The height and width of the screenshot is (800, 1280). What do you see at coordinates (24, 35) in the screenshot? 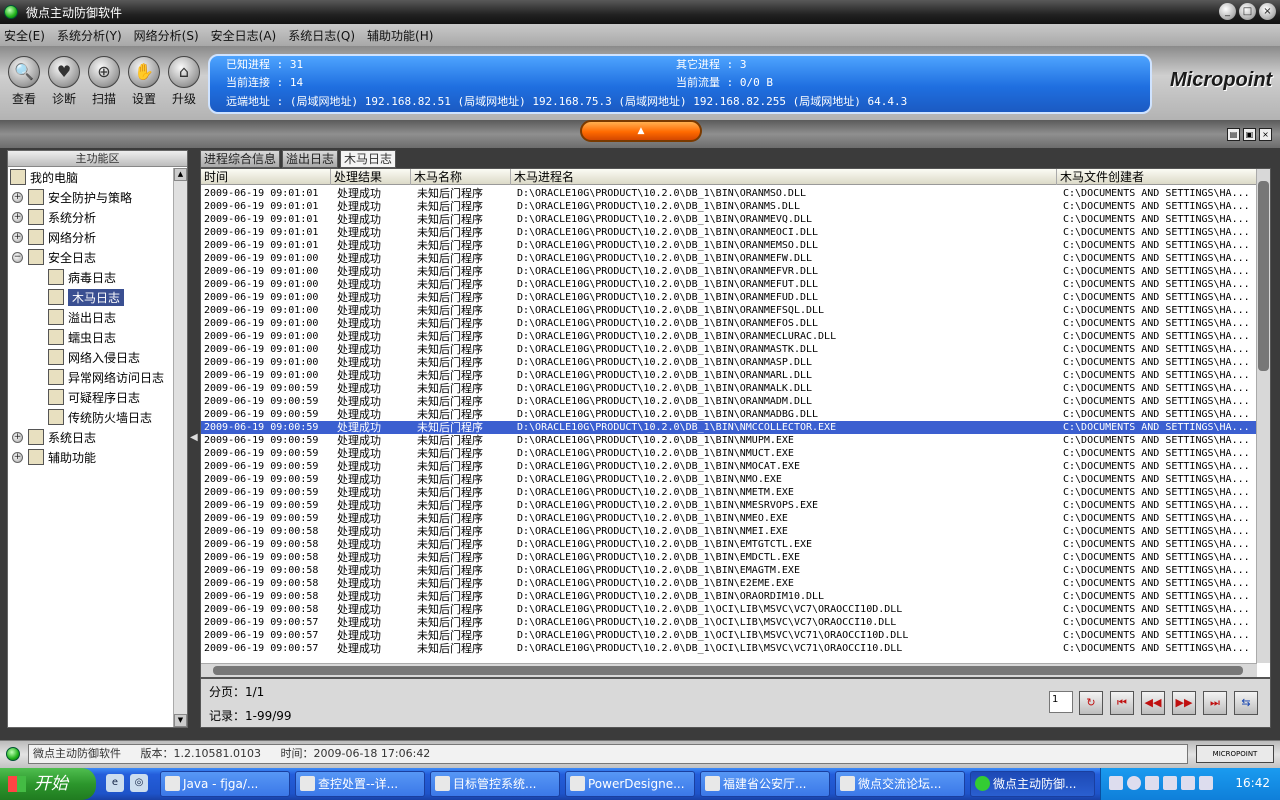
I see `menu-security: 安全(E)` at bounding box center [24, 35].